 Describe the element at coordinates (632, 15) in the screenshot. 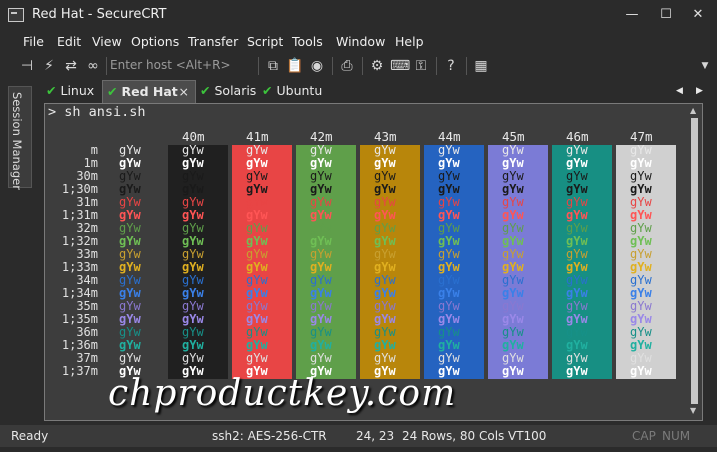

I see `minimize-button: —` at that location.